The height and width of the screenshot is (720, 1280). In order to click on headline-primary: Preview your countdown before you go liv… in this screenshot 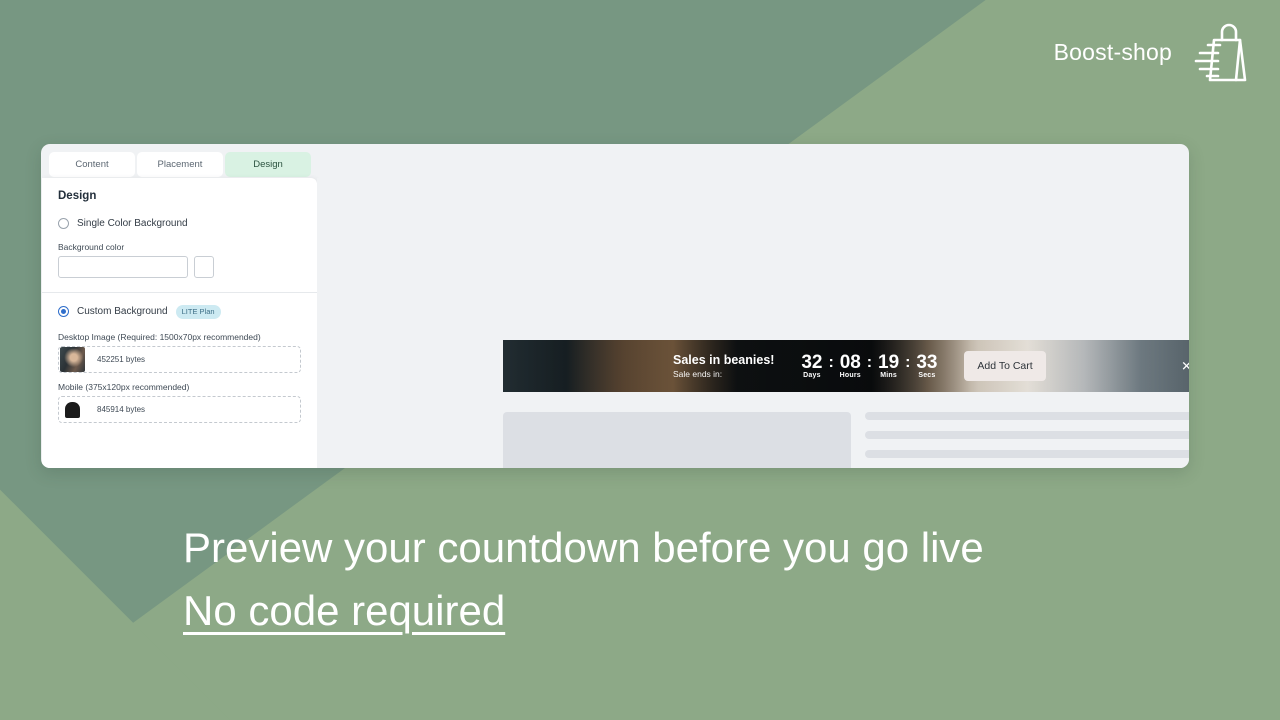, I will do `click(583, 547)`.